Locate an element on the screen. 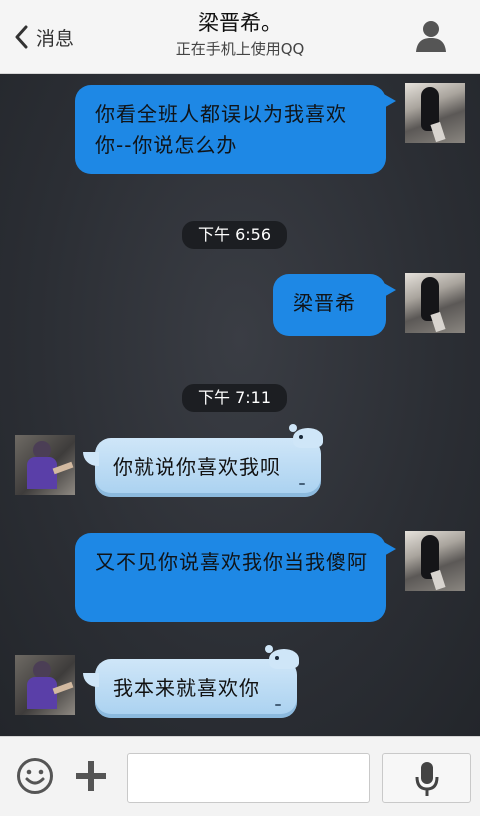 This screenshot has height=816, width=480. more-options-button is located at coordinates (91, 776).